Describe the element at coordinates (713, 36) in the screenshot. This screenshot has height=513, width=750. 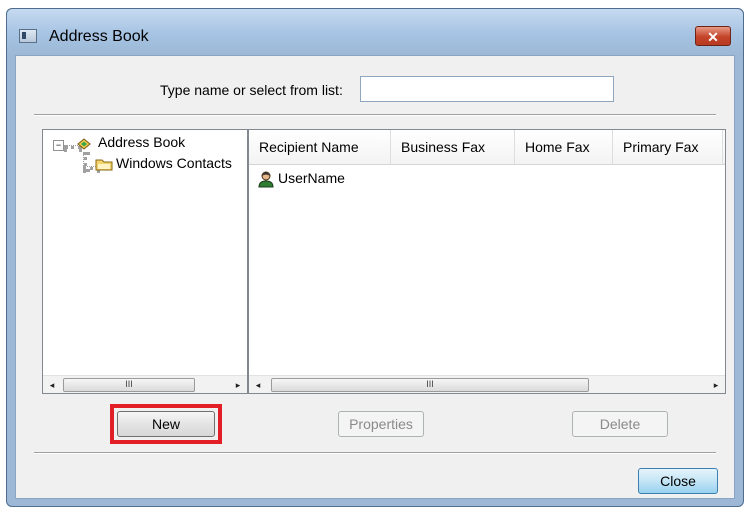
I see `window-close-button: ✕` at that location.